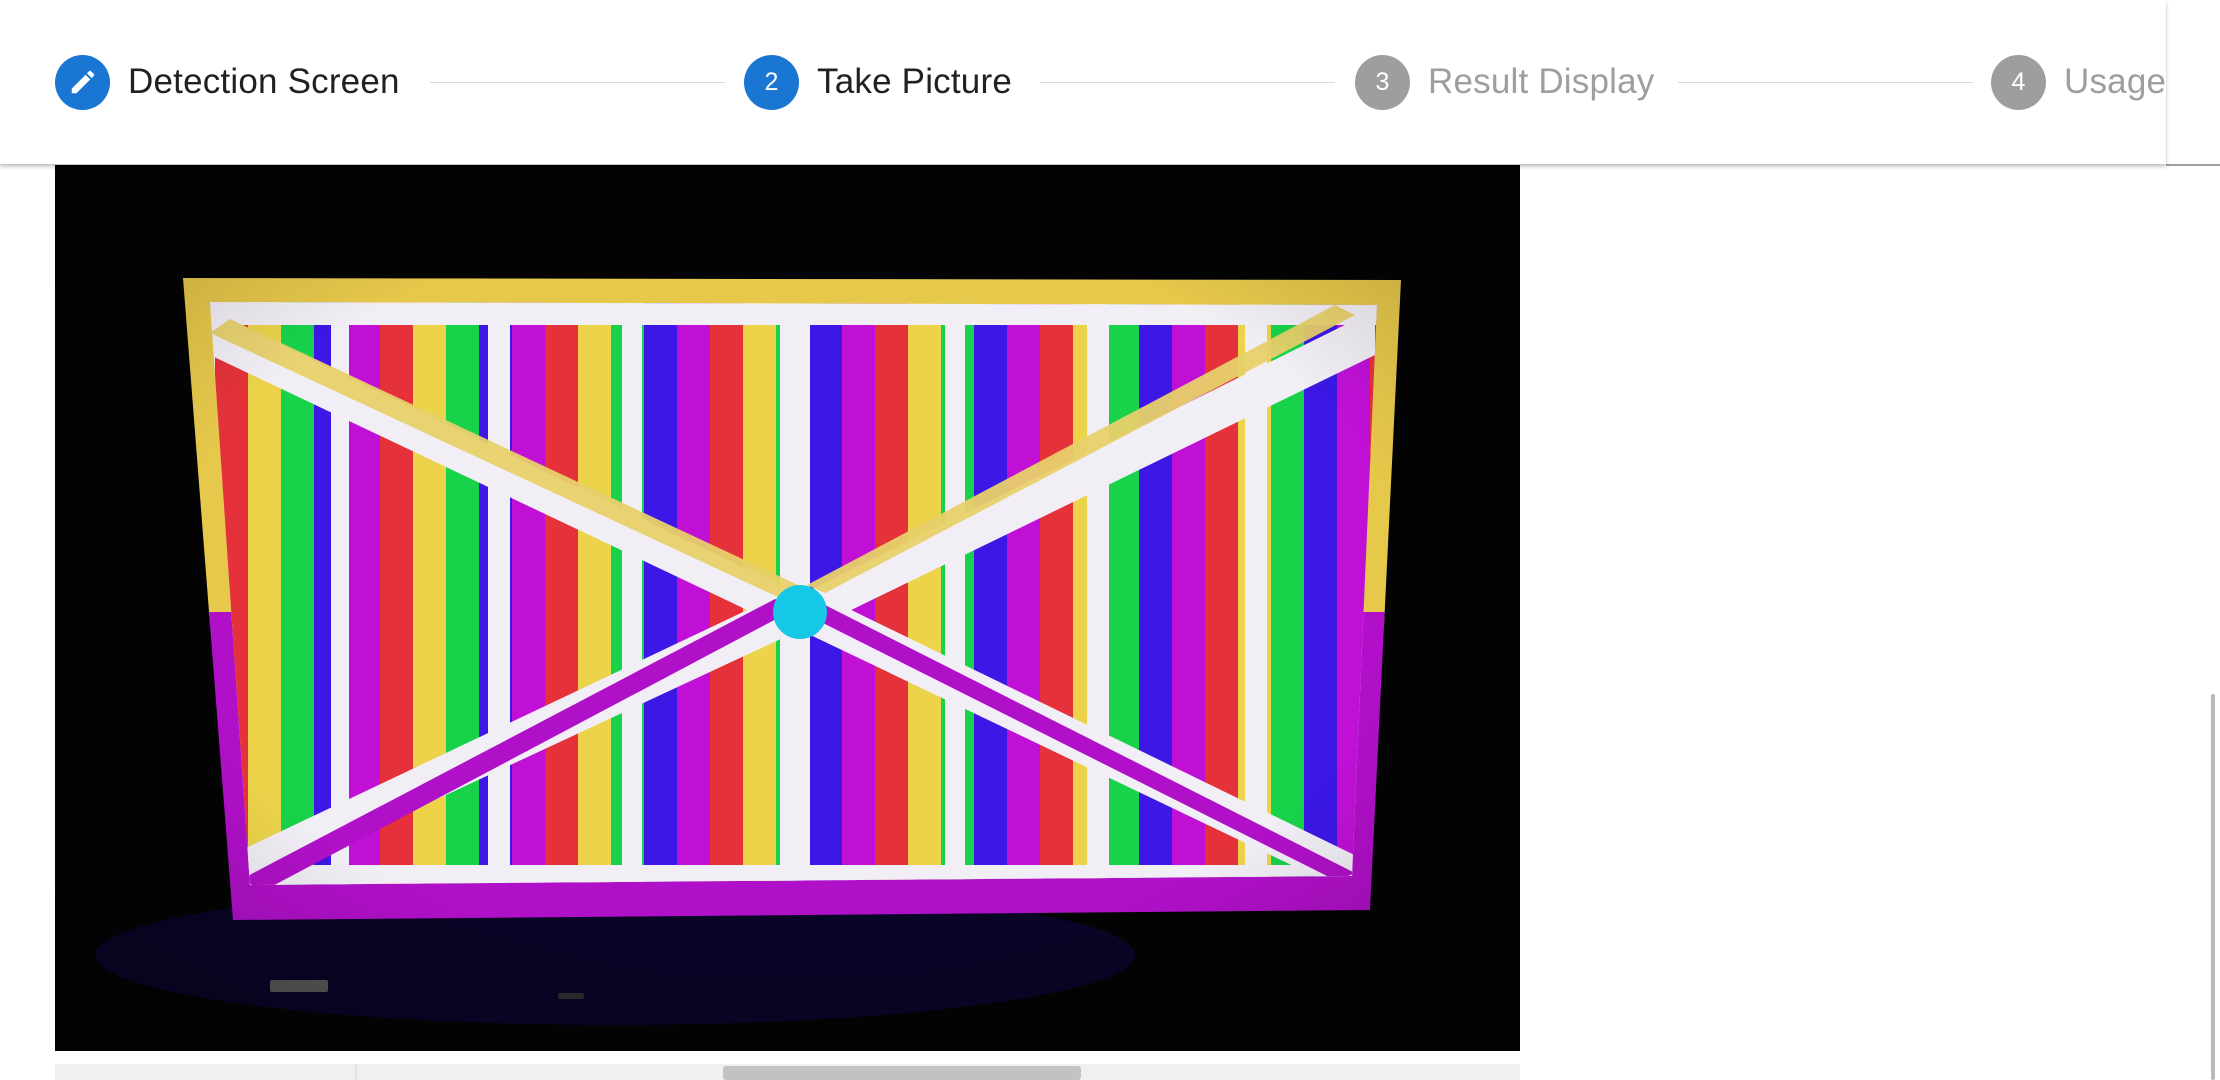 This screenshot has width=2220, height=1080. I want to click on header-edge-line, so click(2193, 165).